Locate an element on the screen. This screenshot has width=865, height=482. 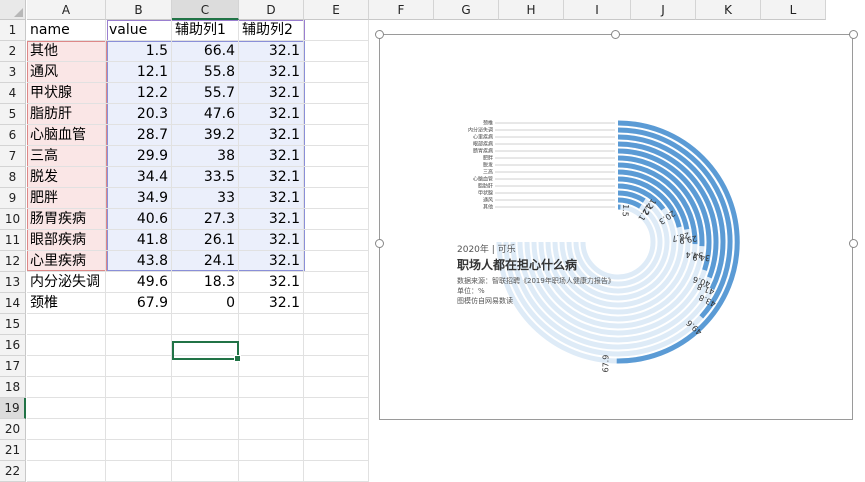
cell-b5: 20.3 is located at coordinates (139, 114).